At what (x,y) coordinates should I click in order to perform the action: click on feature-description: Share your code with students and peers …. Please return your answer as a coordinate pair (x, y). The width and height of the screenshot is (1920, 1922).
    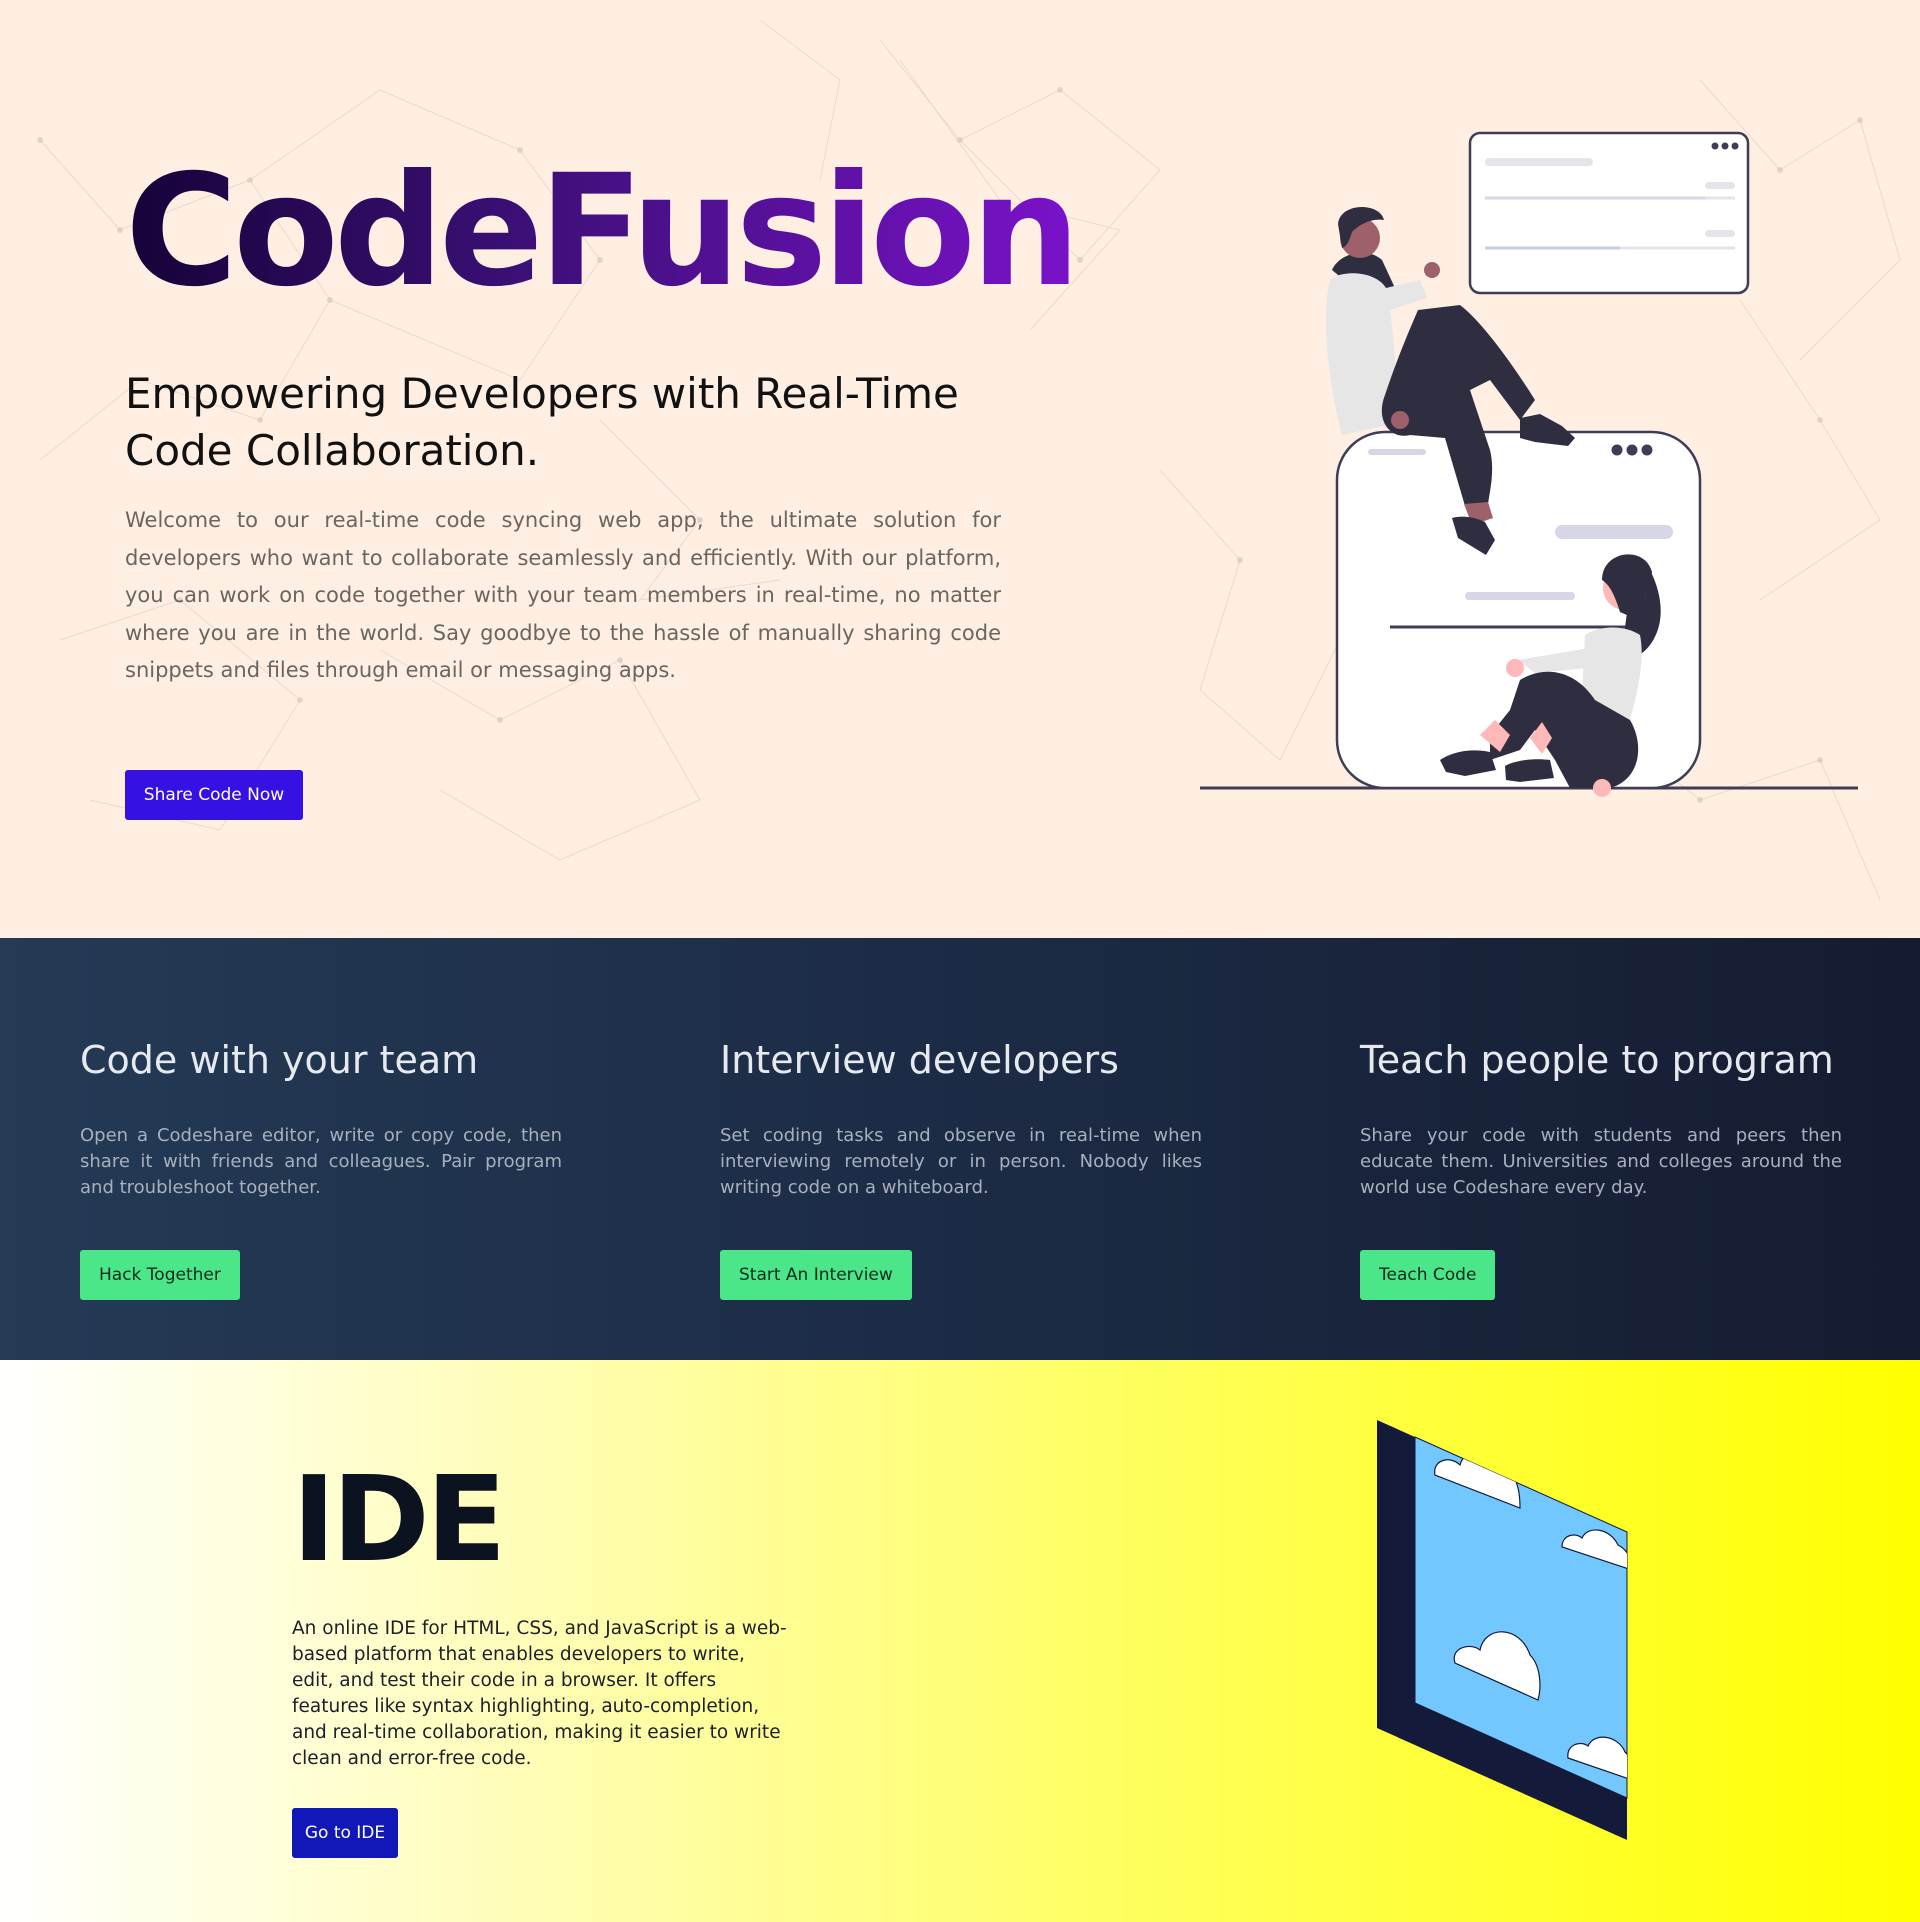
    Looking at the image, I should click on (1601, 1161).